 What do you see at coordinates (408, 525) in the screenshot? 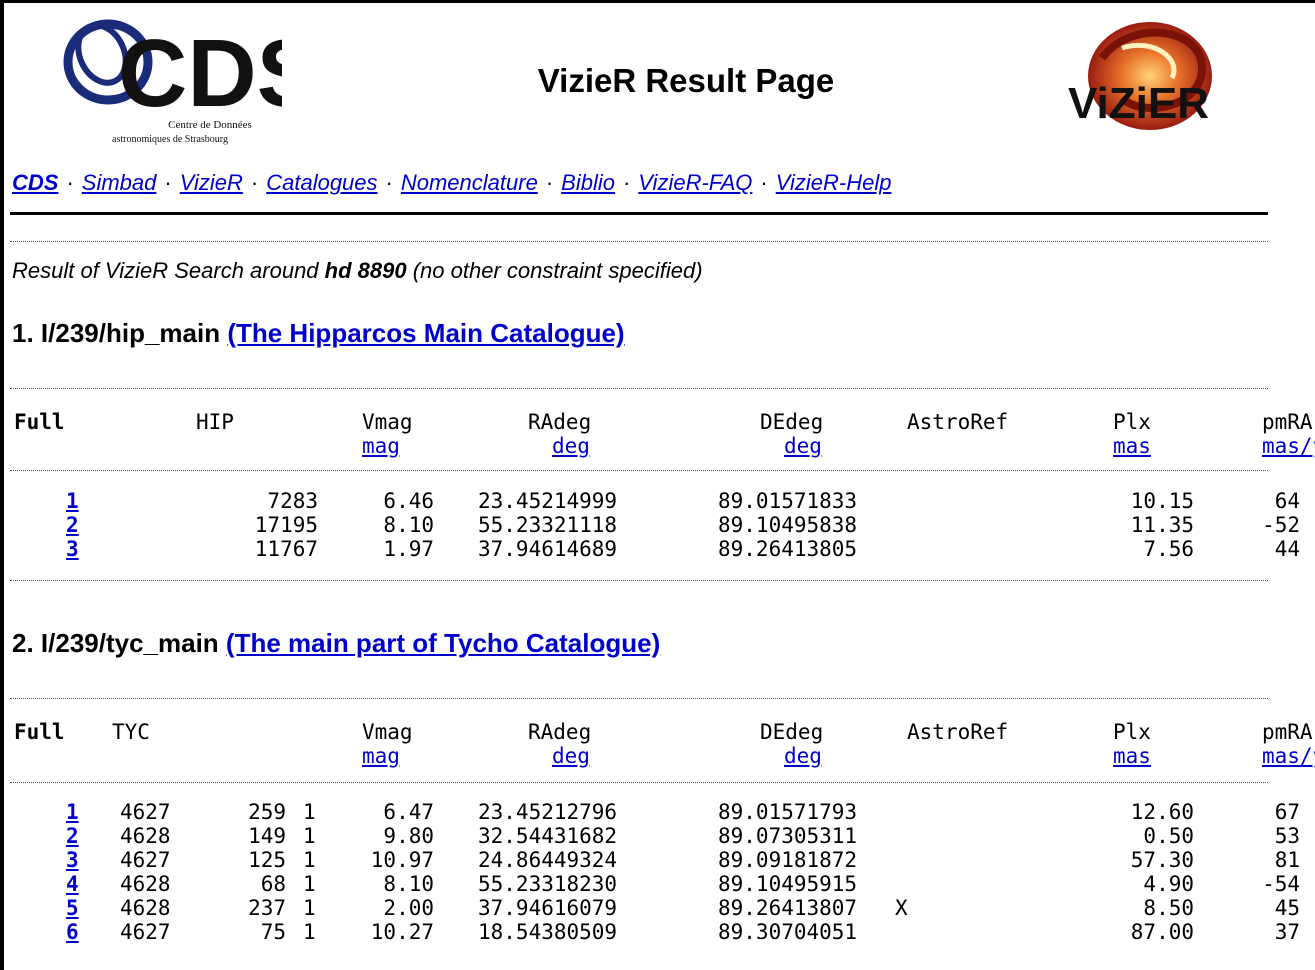
I see `cell-vmag: 8.10` at bounding box center [408, 525].